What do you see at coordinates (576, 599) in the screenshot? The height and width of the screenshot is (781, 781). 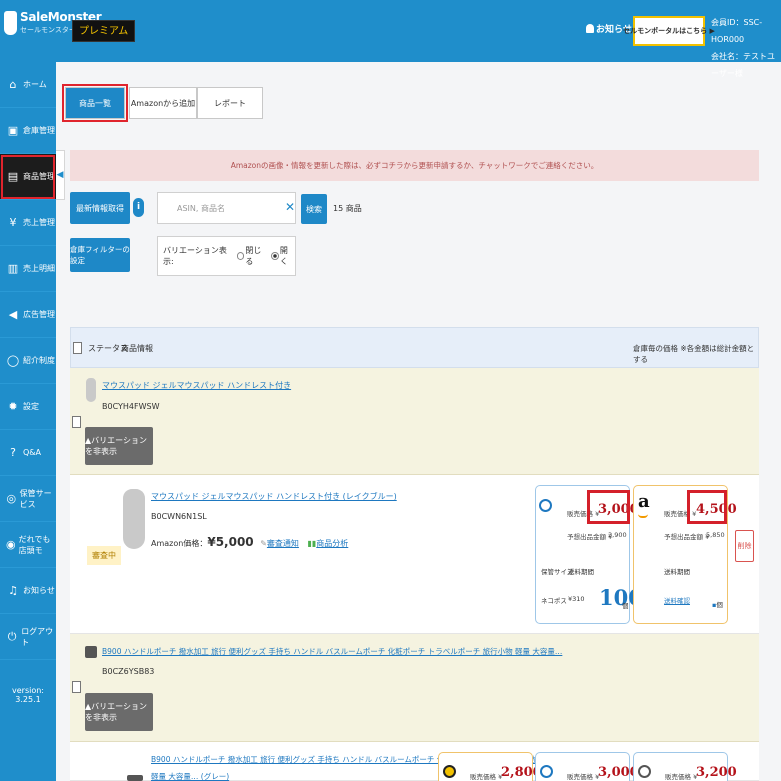 I see `shipping-fee: ¥310` at bounding box center [576, 599].